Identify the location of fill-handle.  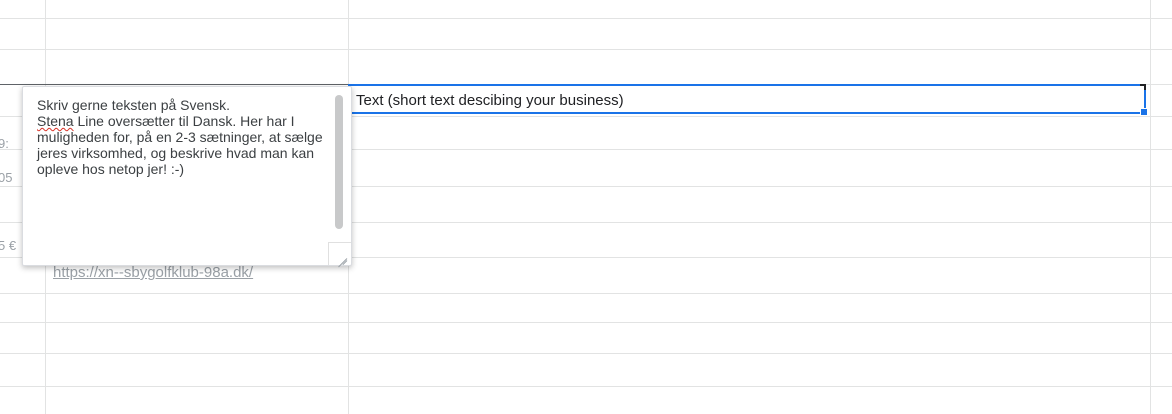
(1144, 112).